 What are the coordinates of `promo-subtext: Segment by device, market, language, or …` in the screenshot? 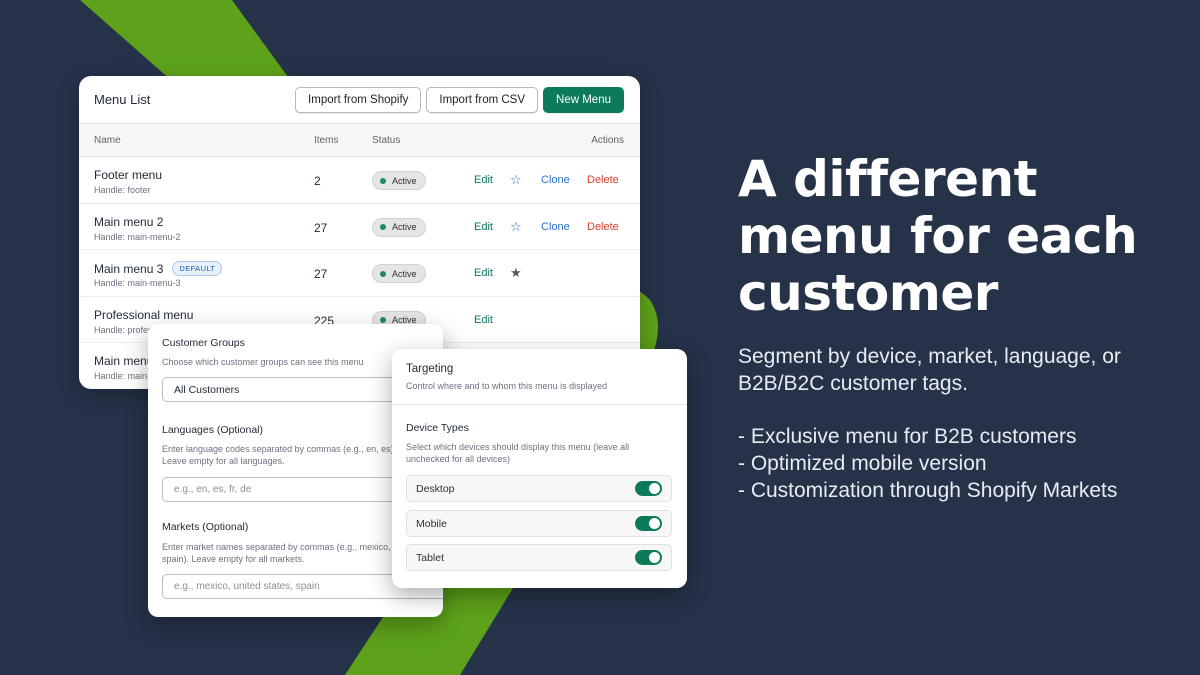 It's located at (929, 370).